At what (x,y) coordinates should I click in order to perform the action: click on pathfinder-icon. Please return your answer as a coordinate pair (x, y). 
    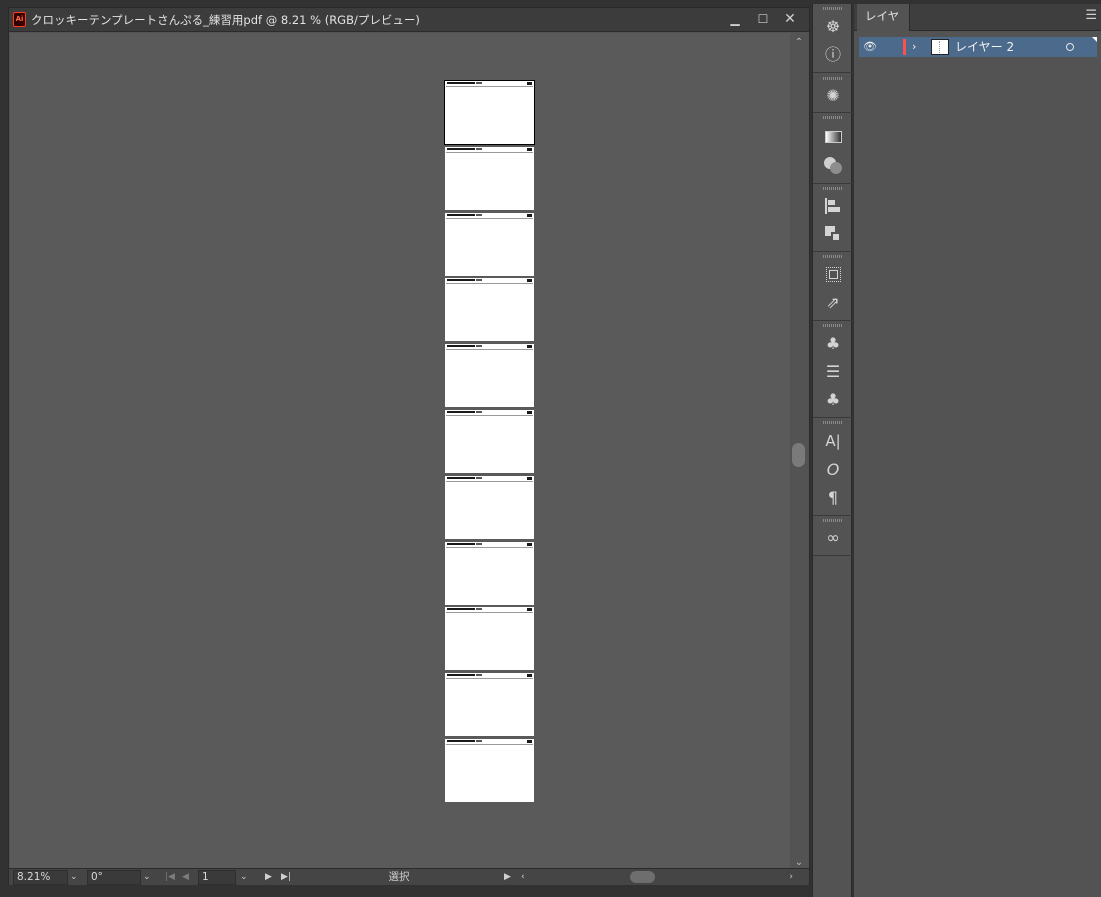
    Looking at the image, I should click on (833, 234).